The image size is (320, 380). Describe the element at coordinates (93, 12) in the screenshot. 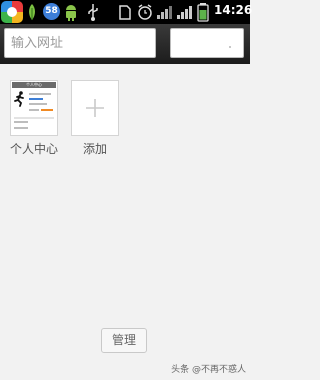

I see `usb-icon` at that location.